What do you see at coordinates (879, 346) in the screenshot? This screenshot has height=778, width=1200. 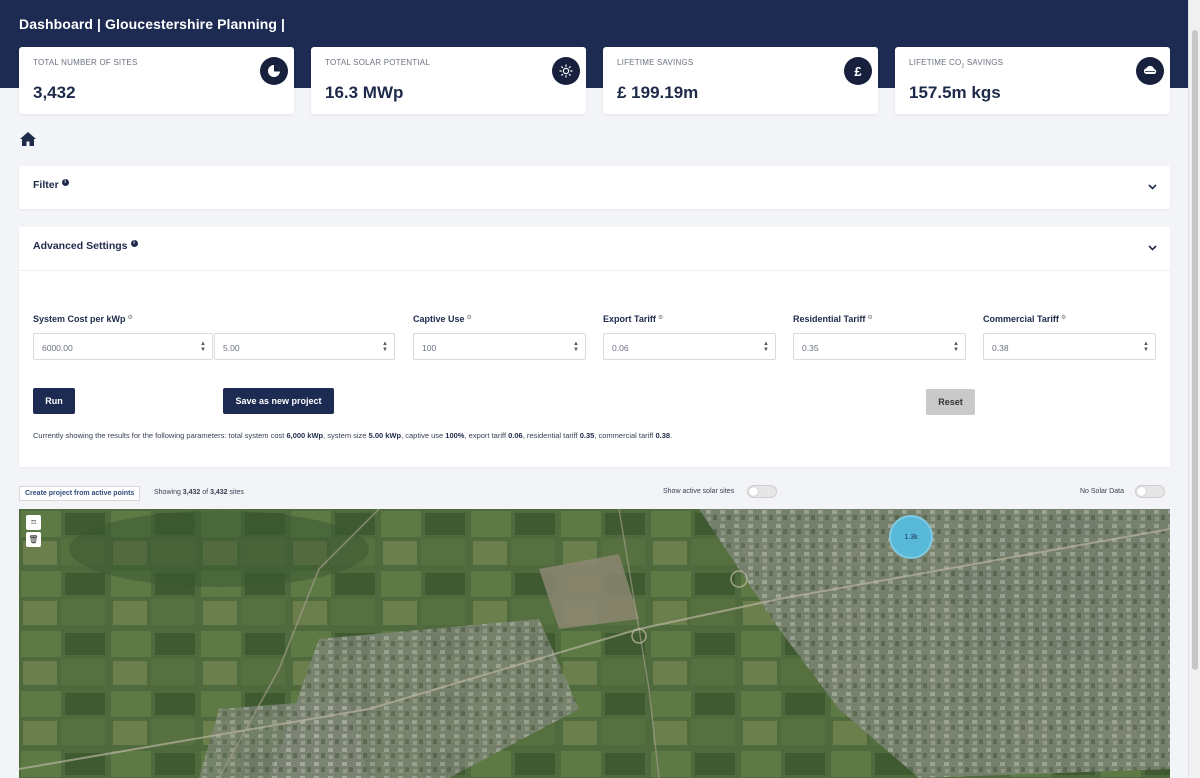 I see `residential-tariff-input: 0.35 ▲ ▼` at bounding box center [879, 346].